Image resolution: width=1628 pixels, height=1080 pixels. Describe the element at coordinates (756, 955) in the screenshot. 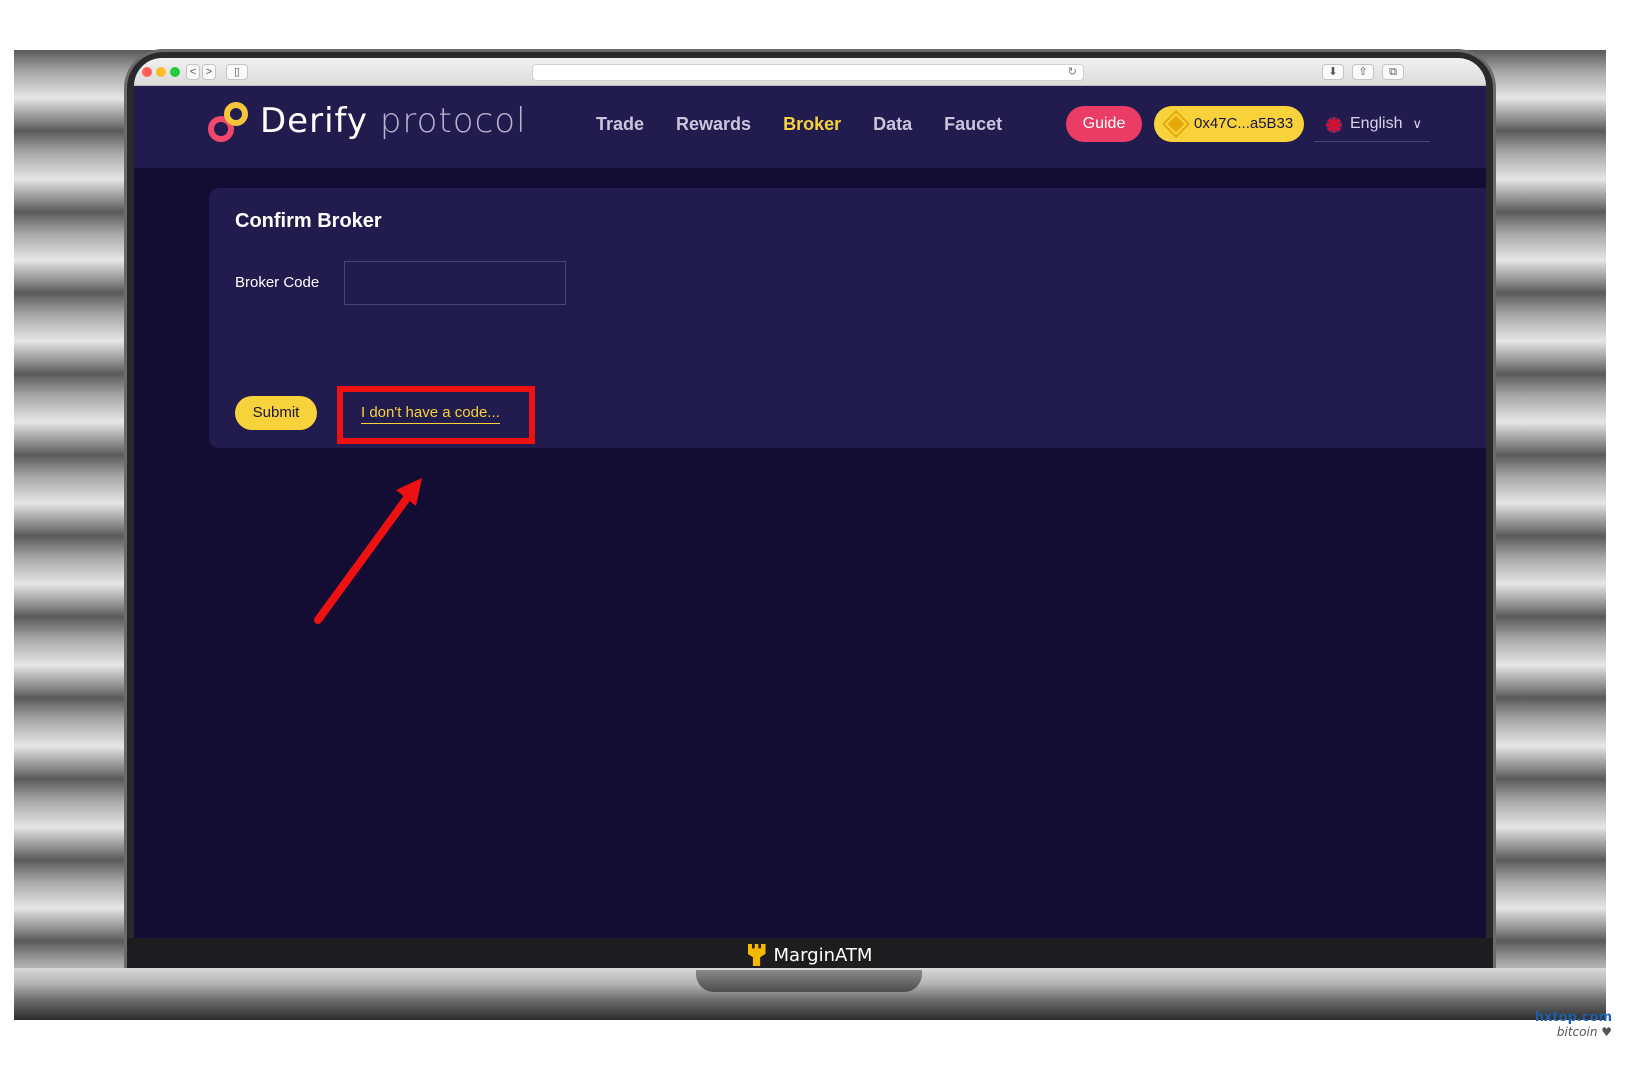

I see `marginatm-logo-icon` at that location.